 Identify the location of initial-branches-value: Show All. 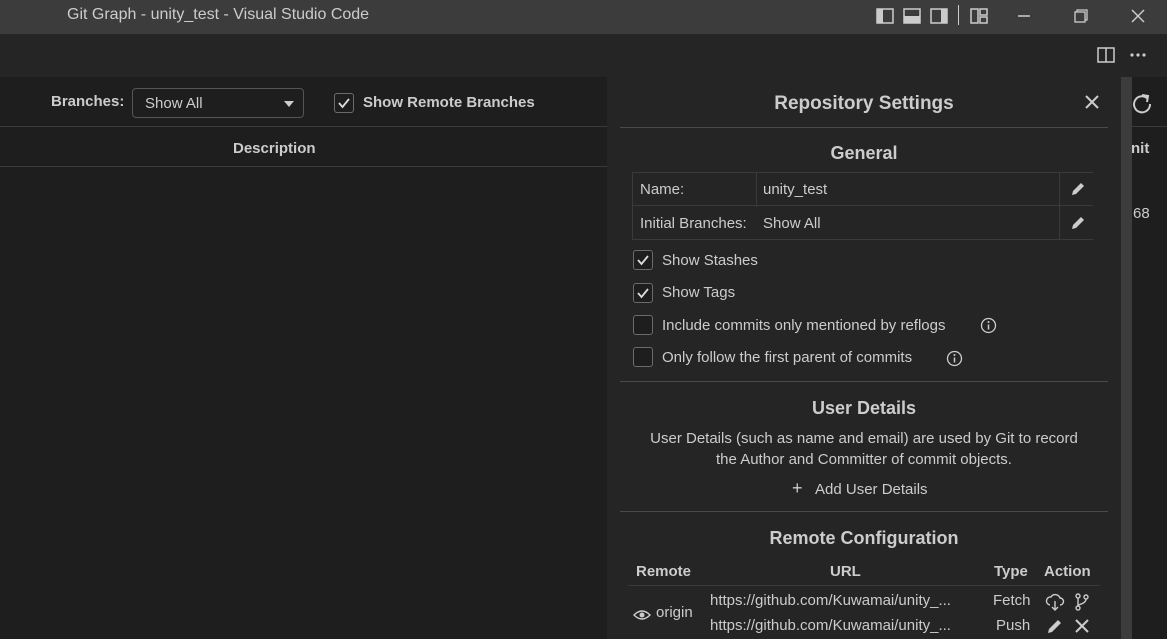
(792, 223).